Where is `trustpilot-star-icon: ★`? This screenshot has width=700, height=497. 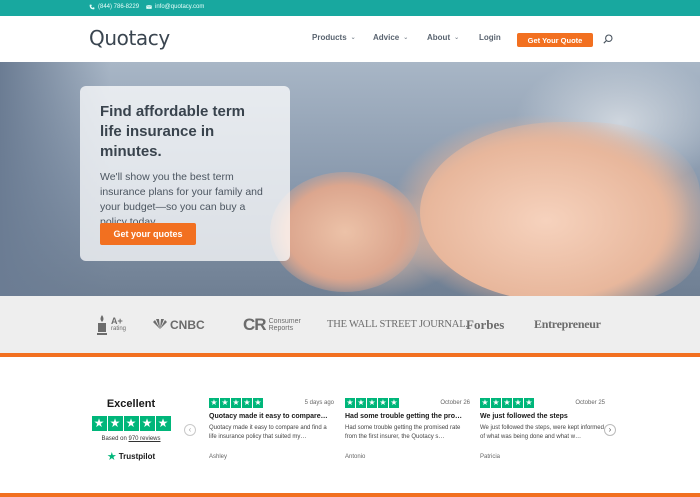
trustpilot-star-icon: ★ is located at coordinates (111, 457).